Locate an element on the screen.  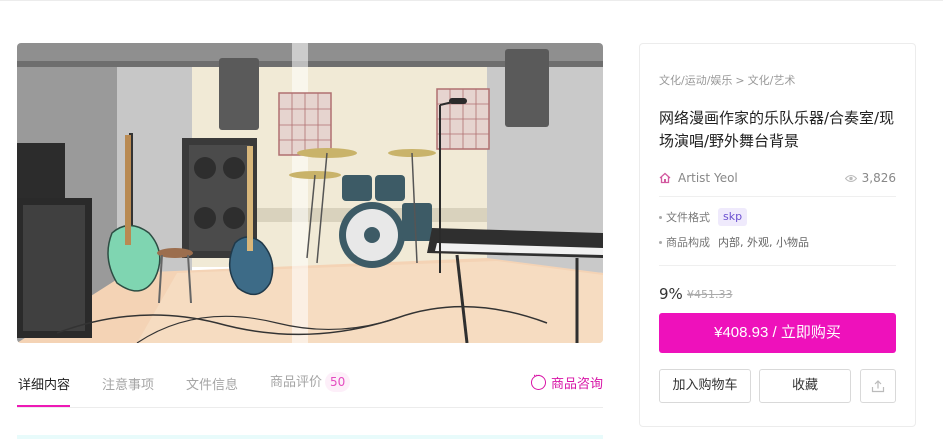
original-price: ¥451.33 is located at coordinates (710, 294).